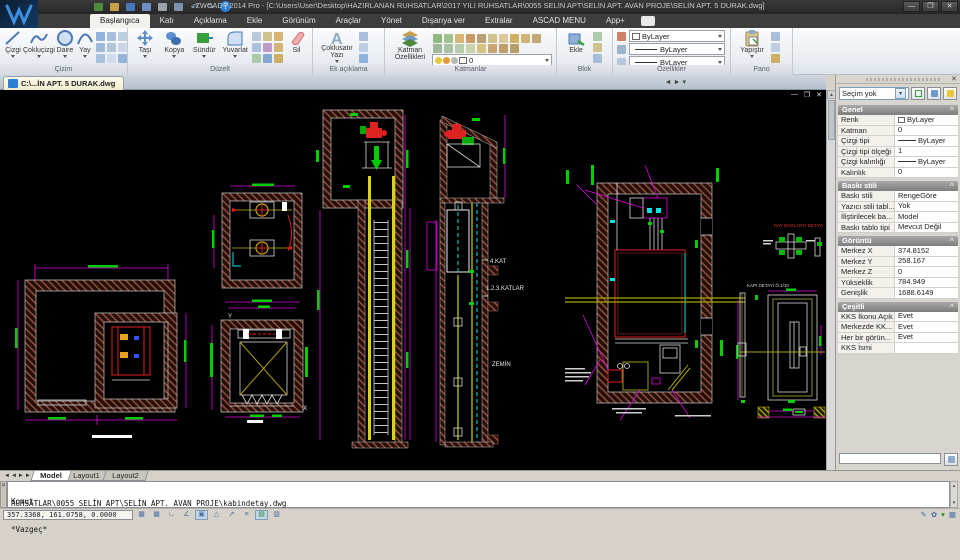  I want to click on circle-button: Daire, so click(65, 46).